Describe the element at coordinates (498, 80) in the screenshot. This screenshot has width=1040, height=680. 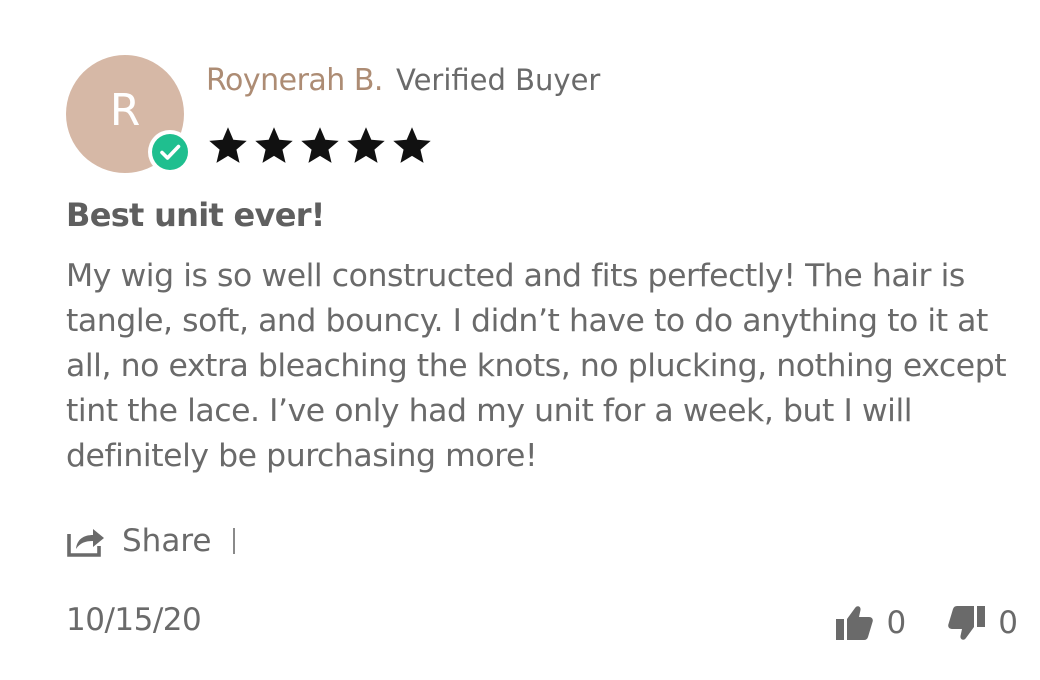
I see `verified-buyer-label: Verified Buyer` at that location.